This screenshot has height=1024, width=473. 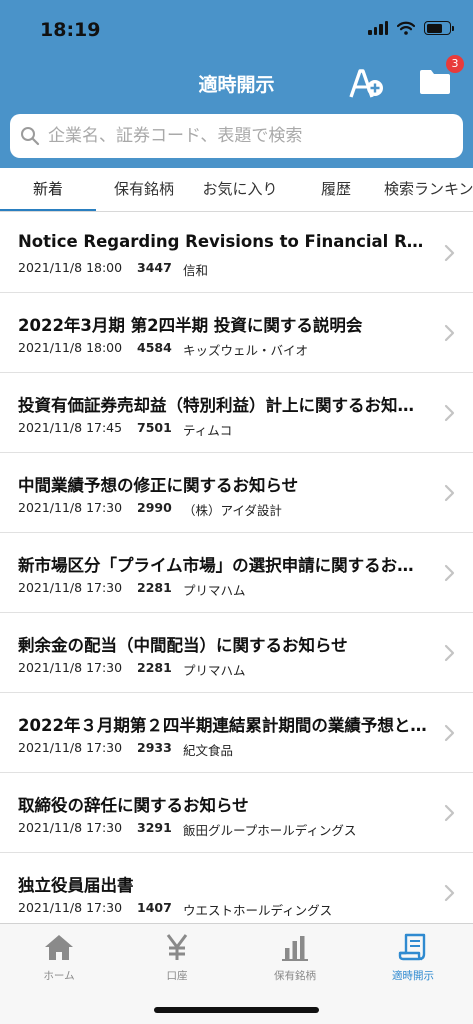 I want to click on disclosure-title: 投資有価証券売却益（特別利益）計上に関するお知らせ, so click(x=224, y=405).